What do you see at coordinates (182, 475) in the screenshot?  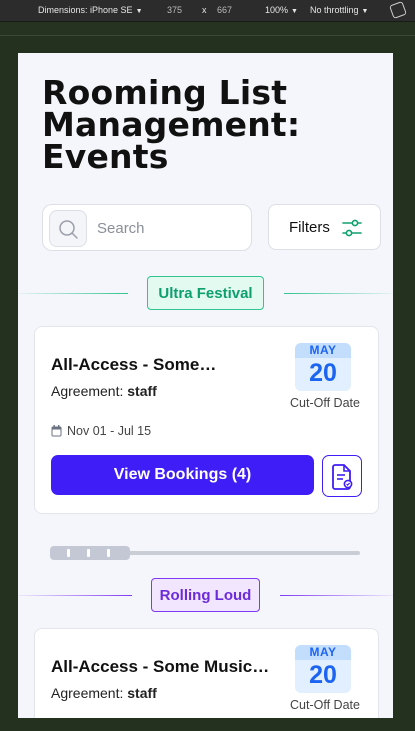 I see `view-bookings-button: View Bookings (4)` at bounding box center [182, 475].